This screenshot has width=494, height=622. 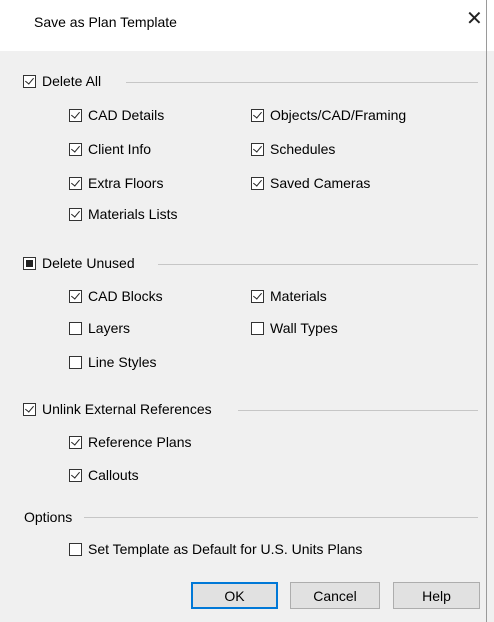 What do you see at coordinates (304, 328) in the screenshot?
I see `checkbox-label: Wall Types` at bounding box center [304, 328].